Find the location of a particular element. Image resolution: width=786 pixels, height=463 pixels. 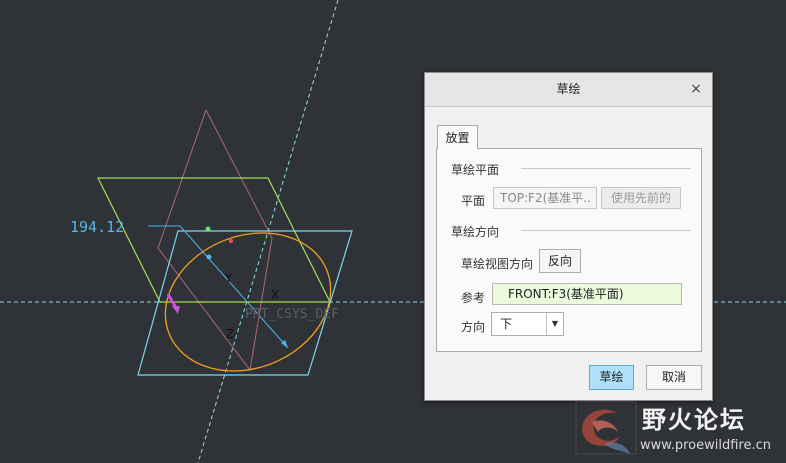

sketch-button: 草绘 is located at coordinates (611, 377).